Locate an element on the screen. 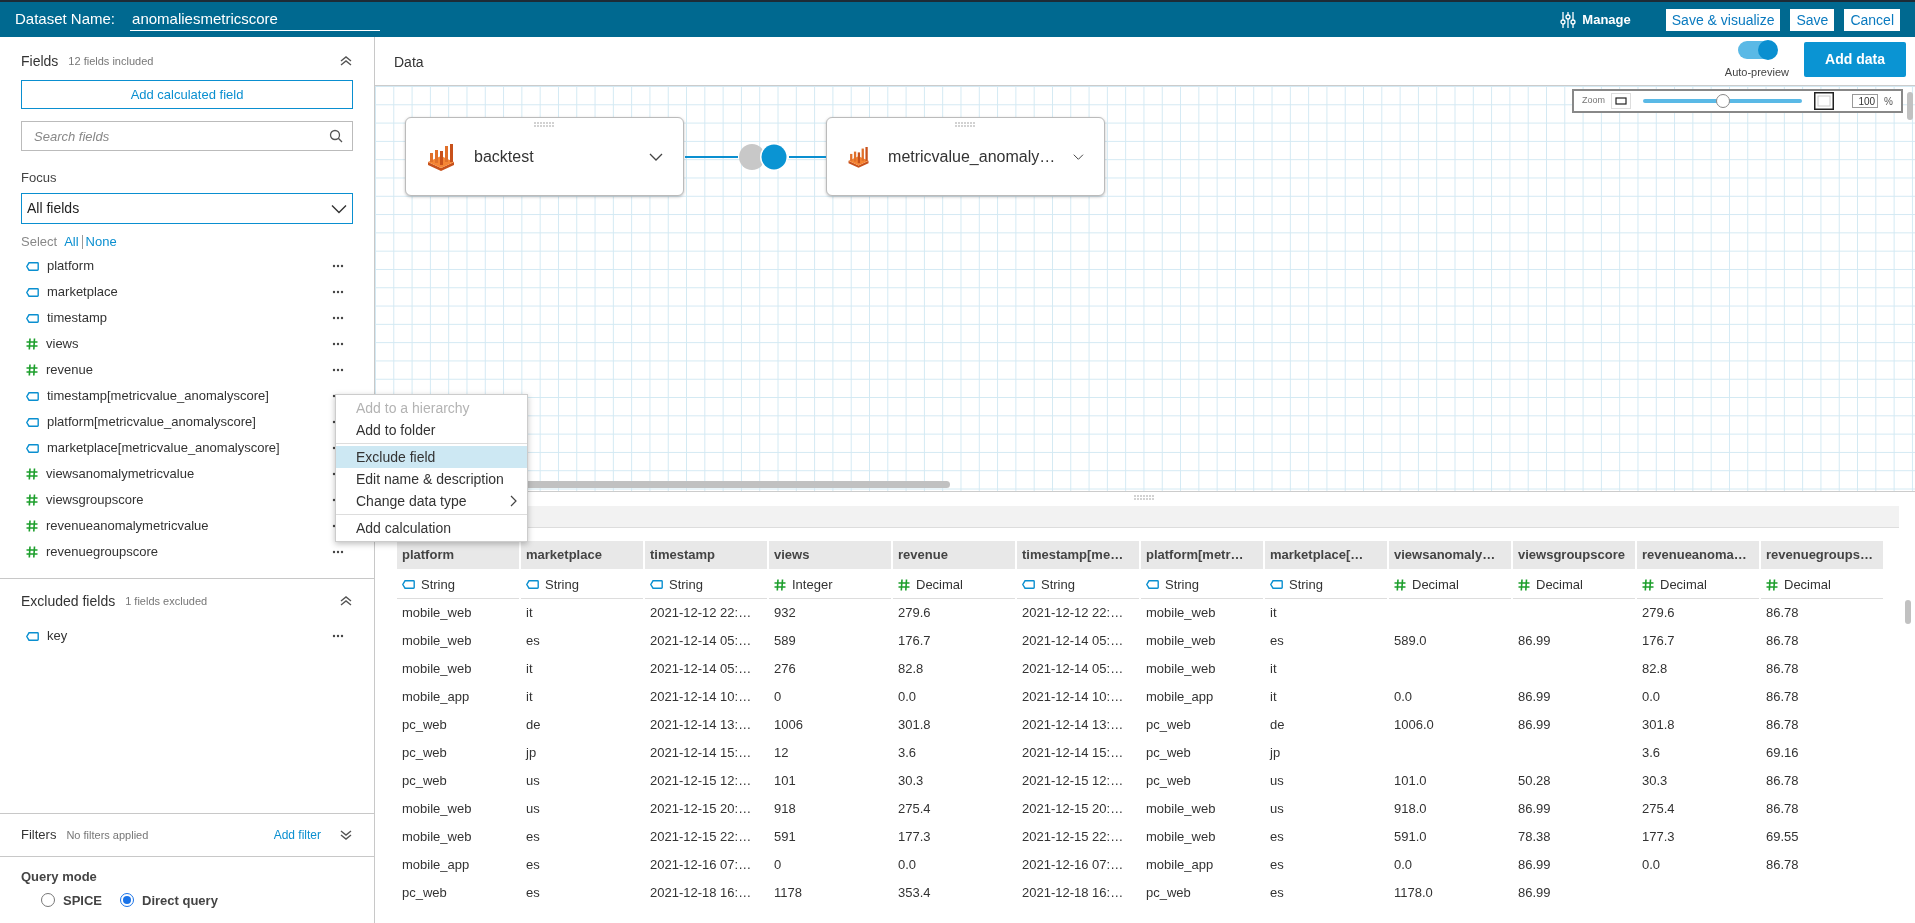  select-link: All is located at coordinates (71, 242).